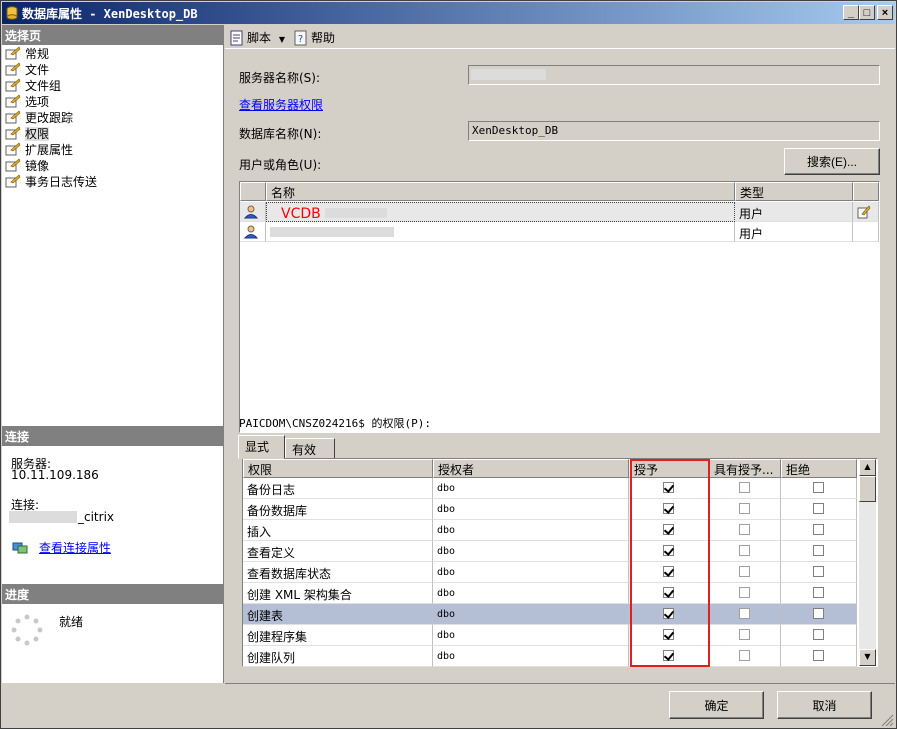 Image resolution: width=897 pixels, height=729 pixels. Describe the element at coordinates (51, 182) in the screenshot. I see `sidebar-item-8: 事务日志传送` at that location.